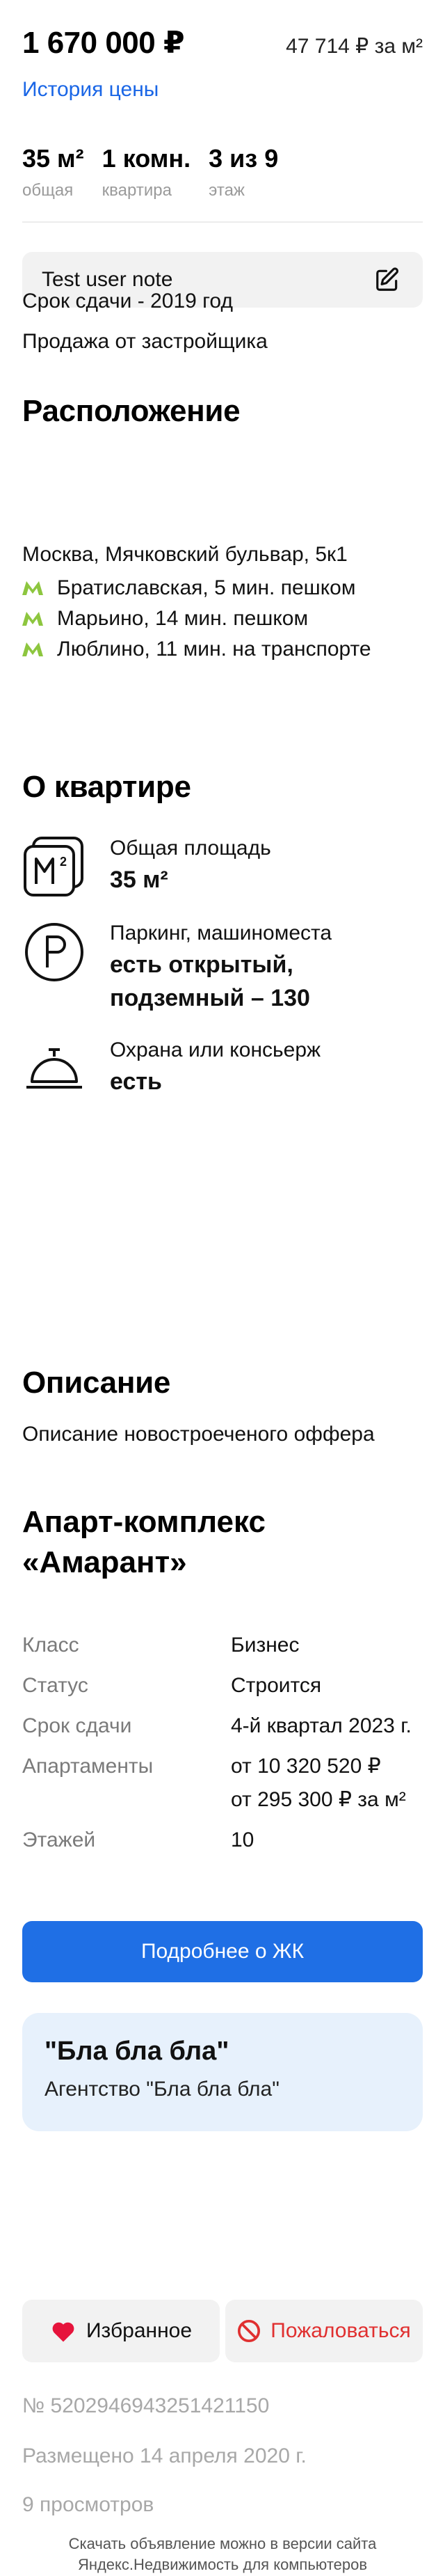  What do you see at coordinates (214, 649) in the screenshot?
I see `metro-station-text: Люблино, 11 мин. на транспорте` at bounding box center [214, 649].